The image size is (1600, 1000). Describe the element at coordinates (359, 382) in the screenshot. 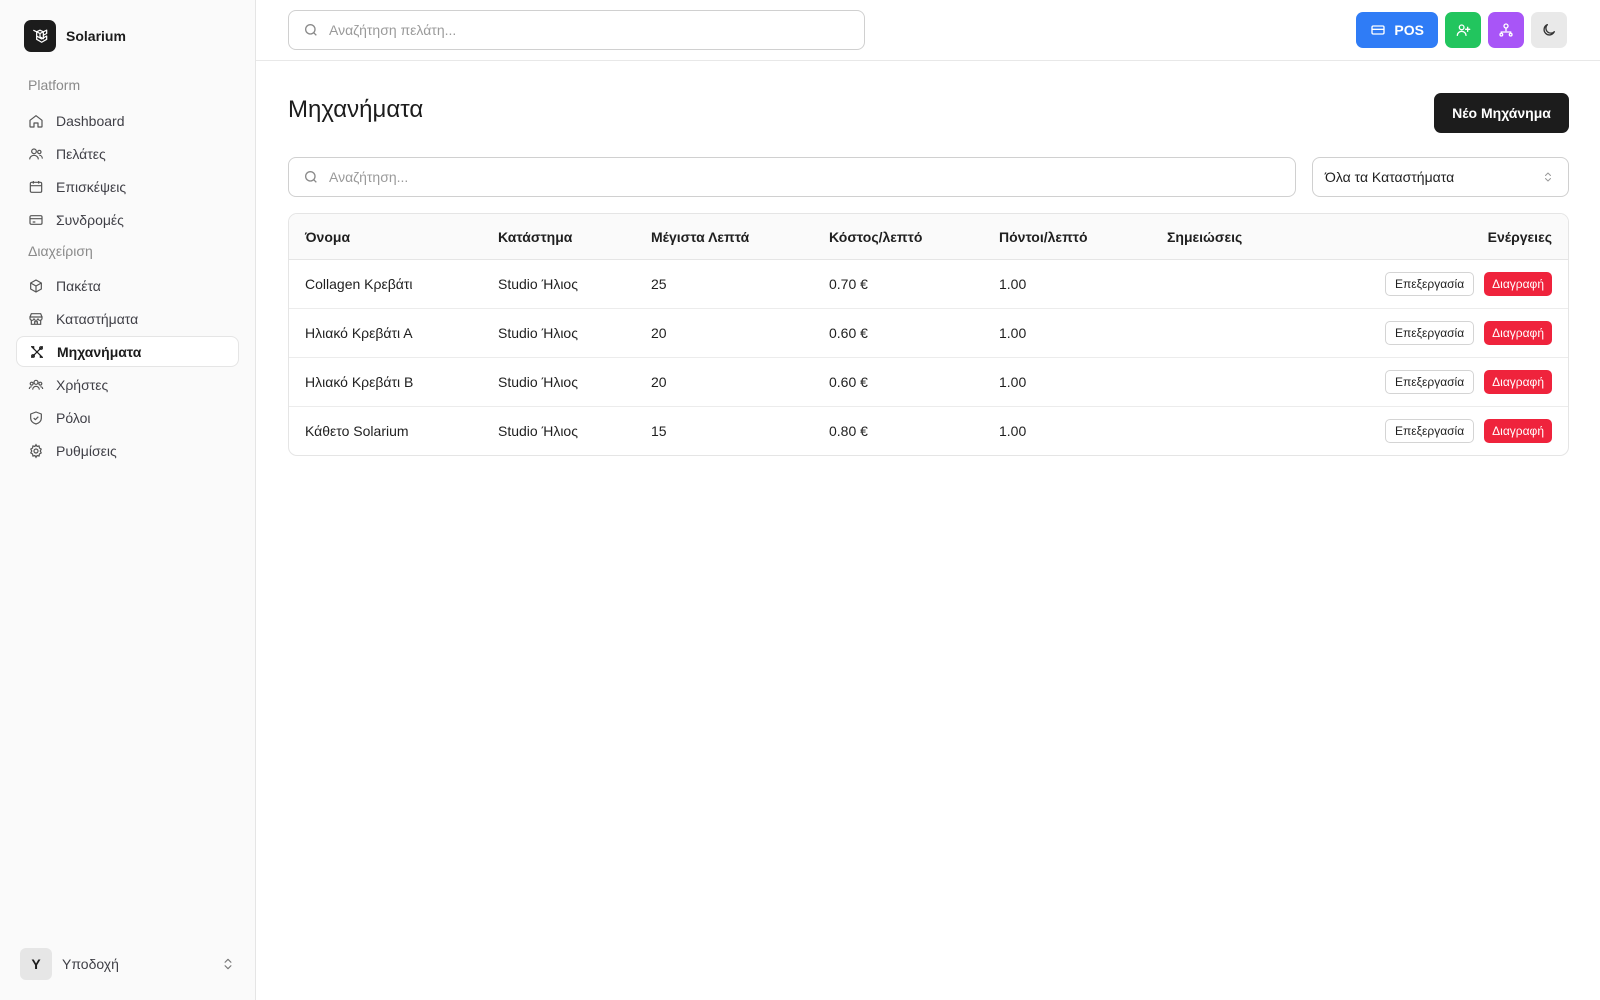

I see `cell-name: Ηλιακό Κρεβάτι Β` at that location.